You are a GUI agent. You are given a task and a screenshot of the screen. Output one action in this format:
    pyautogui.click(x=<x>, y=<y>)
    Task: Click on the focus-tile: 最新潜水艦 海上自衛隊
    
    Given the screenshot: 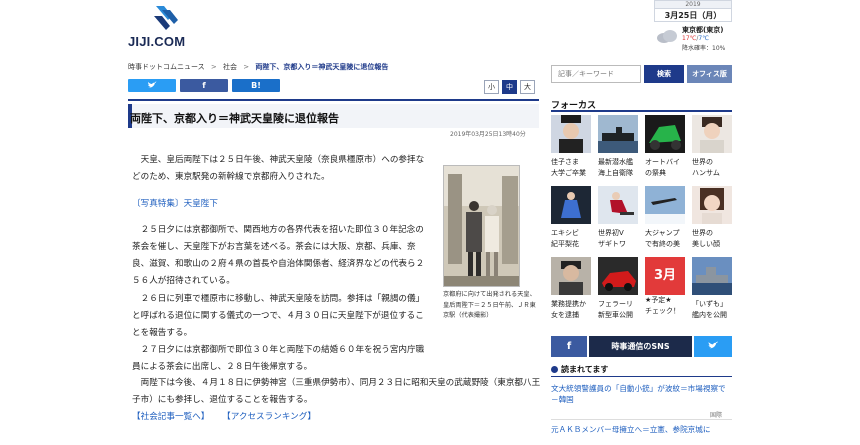 What is the action you would take?
    pyautogui.click(x=618, y=147)
    